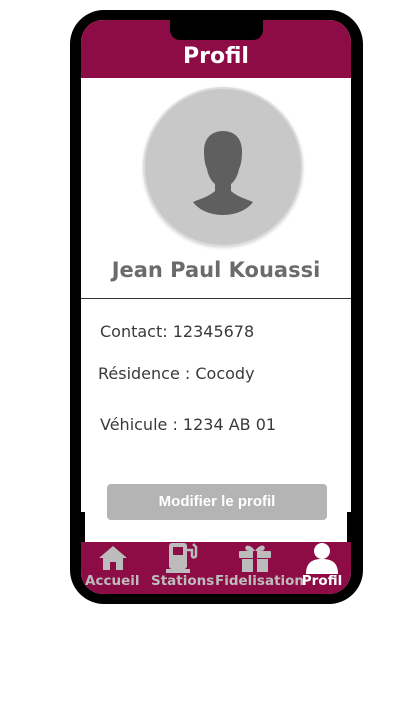 The width and height of the screenshot is (412, 713). Describe the element at coordinates (216, 298) in the screenshot. I see `divider` at that location.